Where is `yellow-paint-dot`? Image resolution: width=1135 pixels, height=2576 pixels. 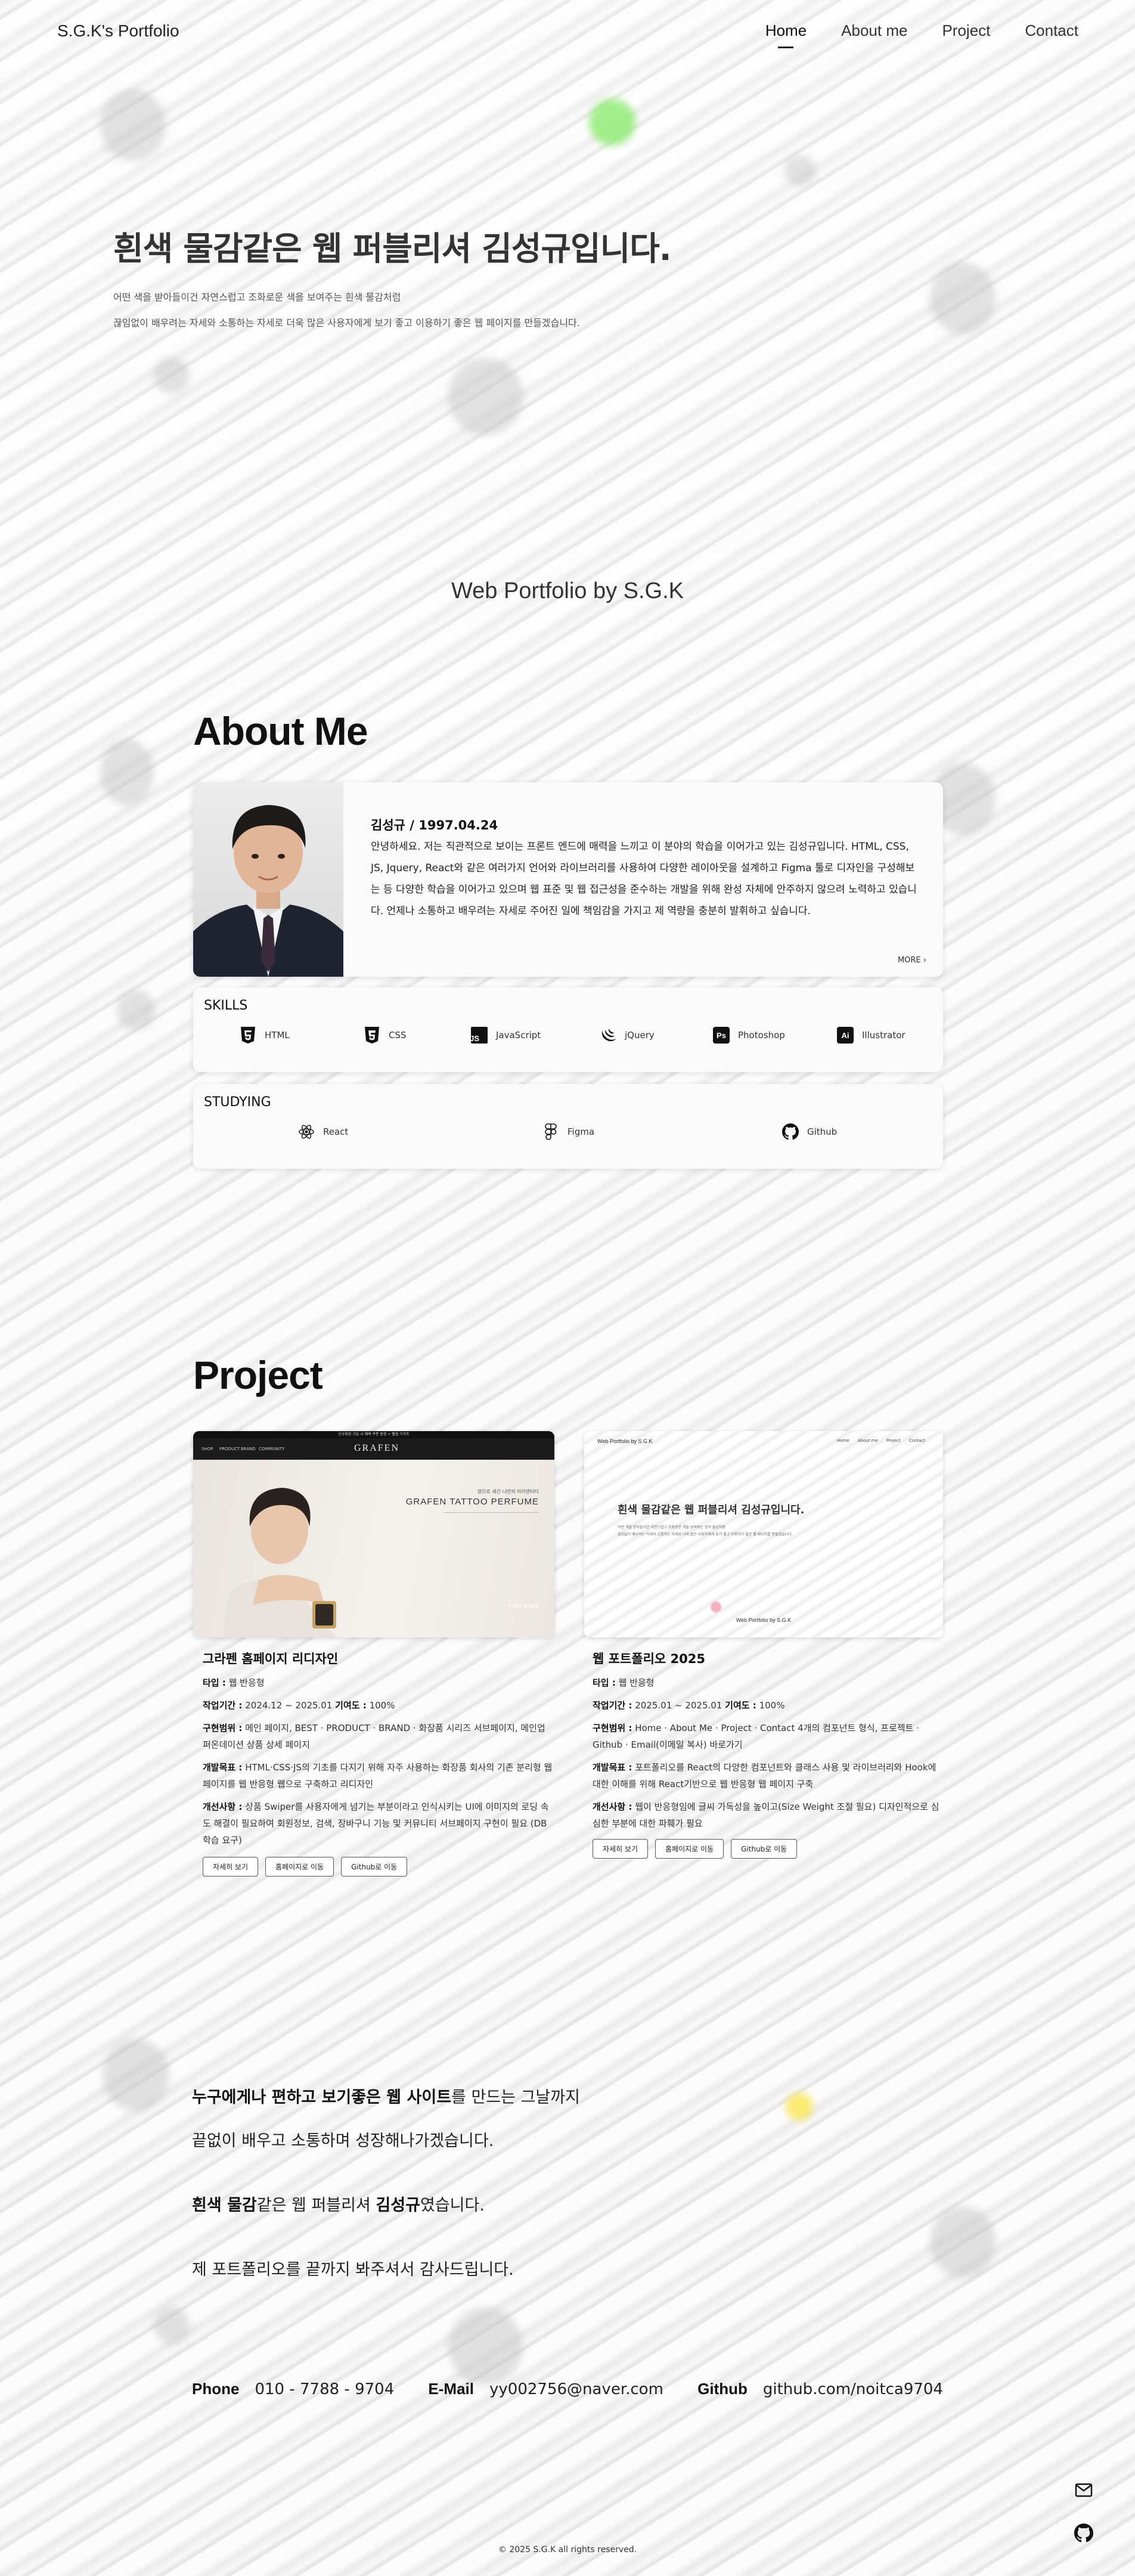
yellow-paint-dot is located at coordinates (799, 2106).